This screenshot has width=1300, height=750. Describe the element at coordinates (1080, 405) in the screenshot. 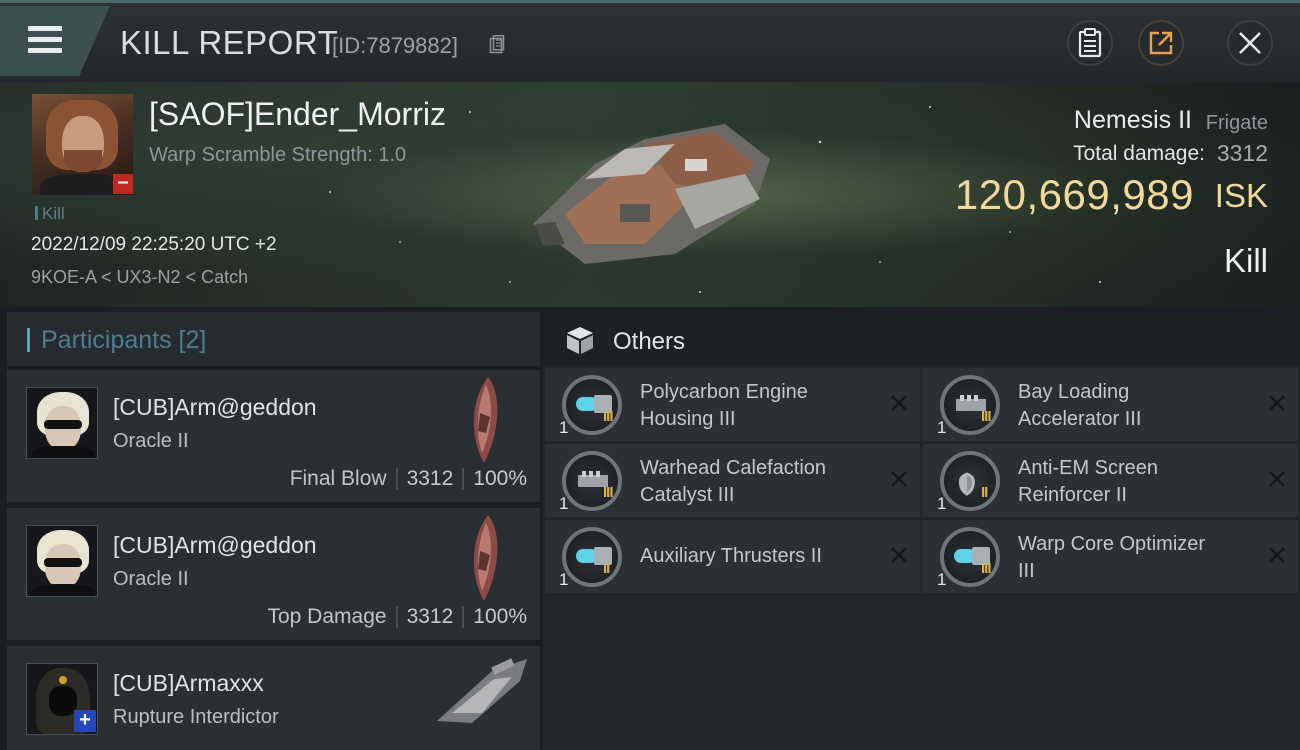

I see `item-name: Bay Loading Accelerator III` at that location.